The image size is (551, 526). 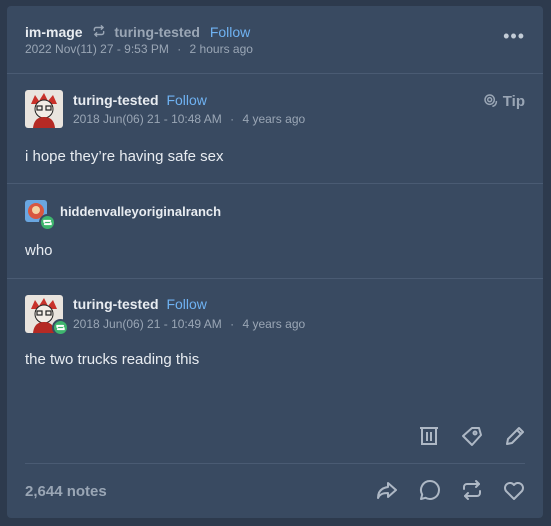 I want to click on heart-icon, so click(x=514, y=491).